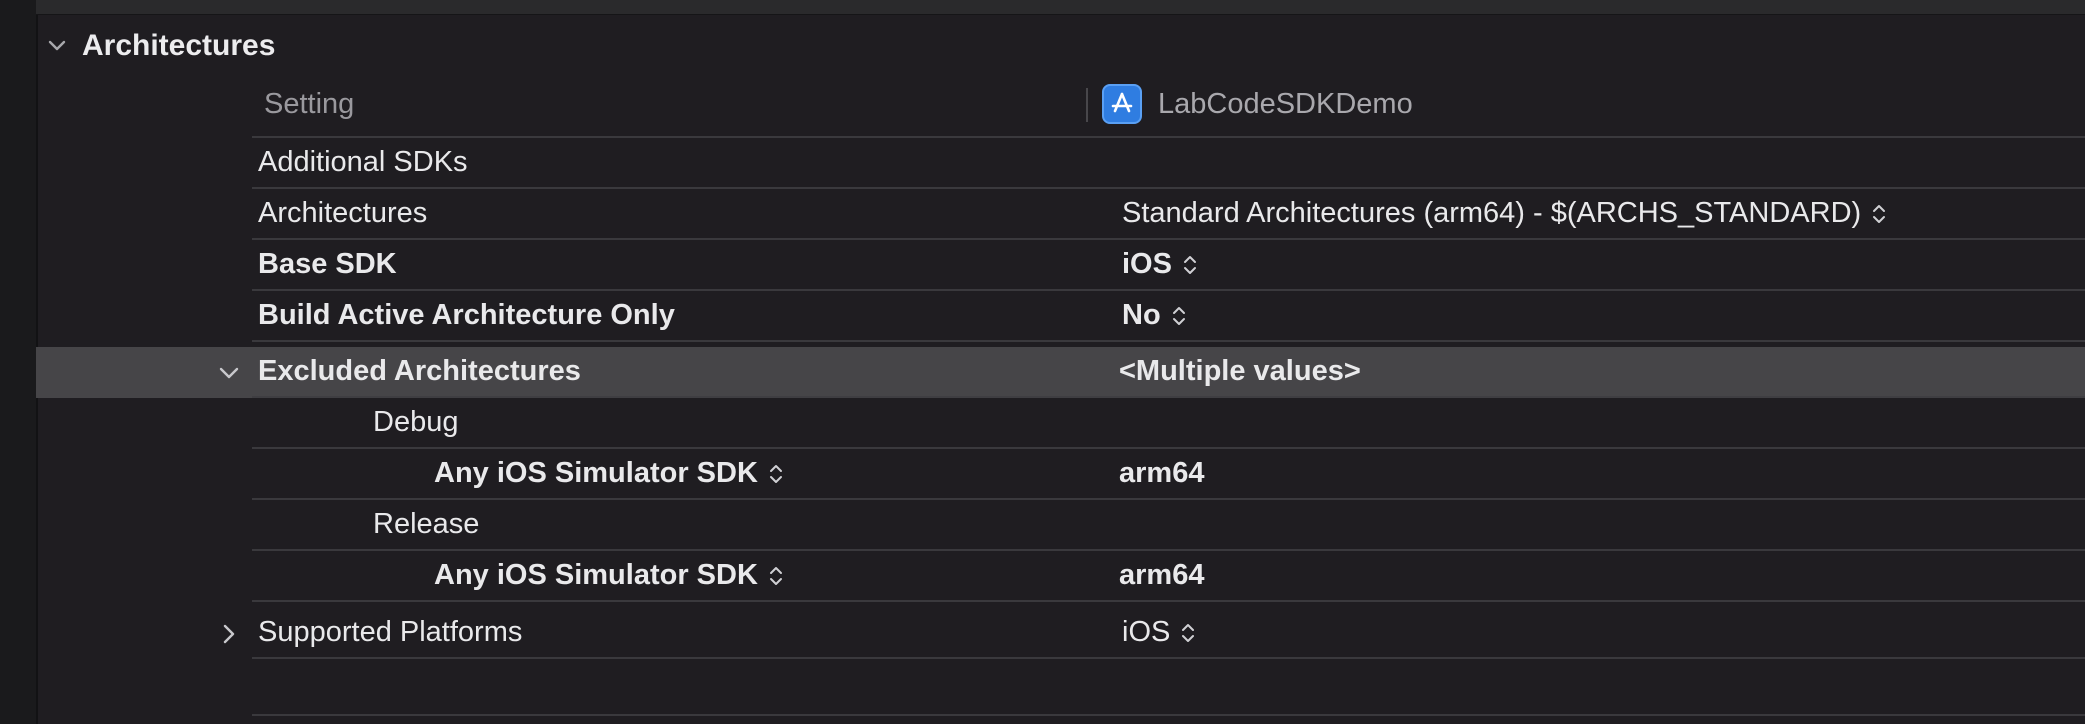 The width and height of the screenshot is (2085, 724). What do you see at coordinates (19, 362) in the screenshot?
I see `left-rail` at bounding box center [19, 362].